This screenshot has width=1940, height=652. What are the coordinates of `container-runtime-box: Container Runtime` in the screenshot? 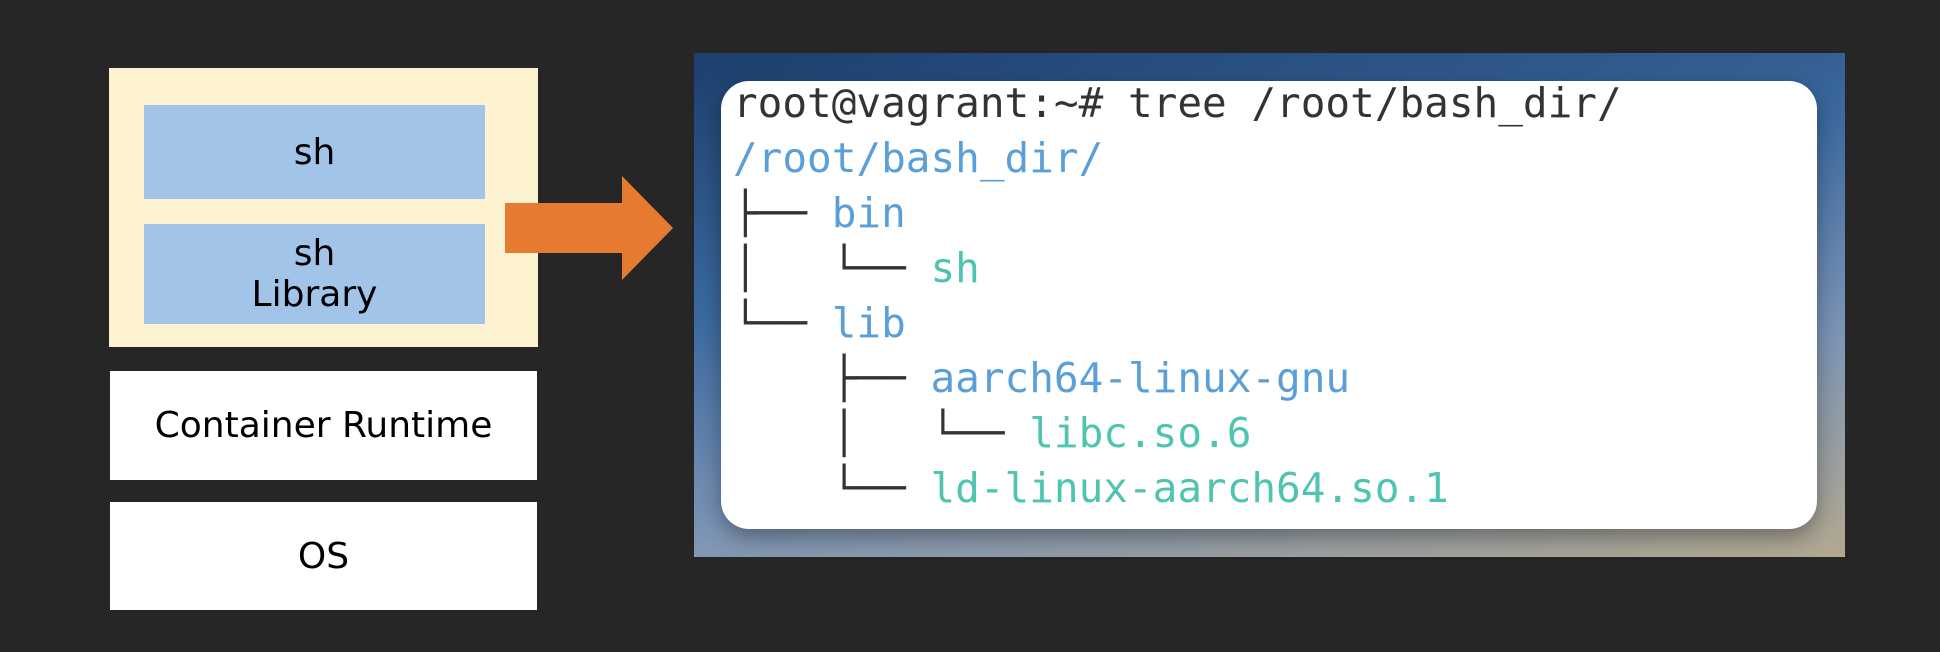 It's located at (323, 425).